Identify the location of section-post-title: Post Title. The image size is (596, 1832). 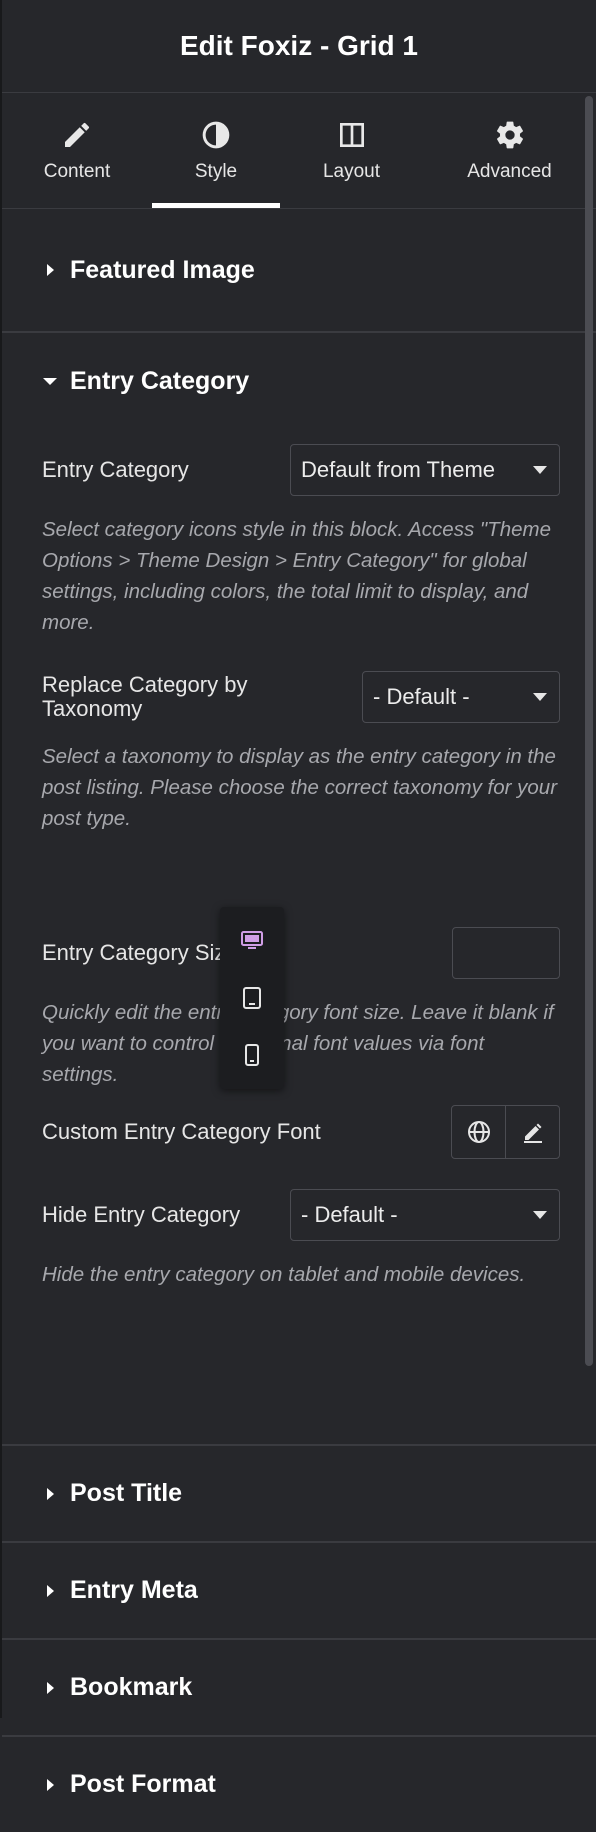
(299, 1494).